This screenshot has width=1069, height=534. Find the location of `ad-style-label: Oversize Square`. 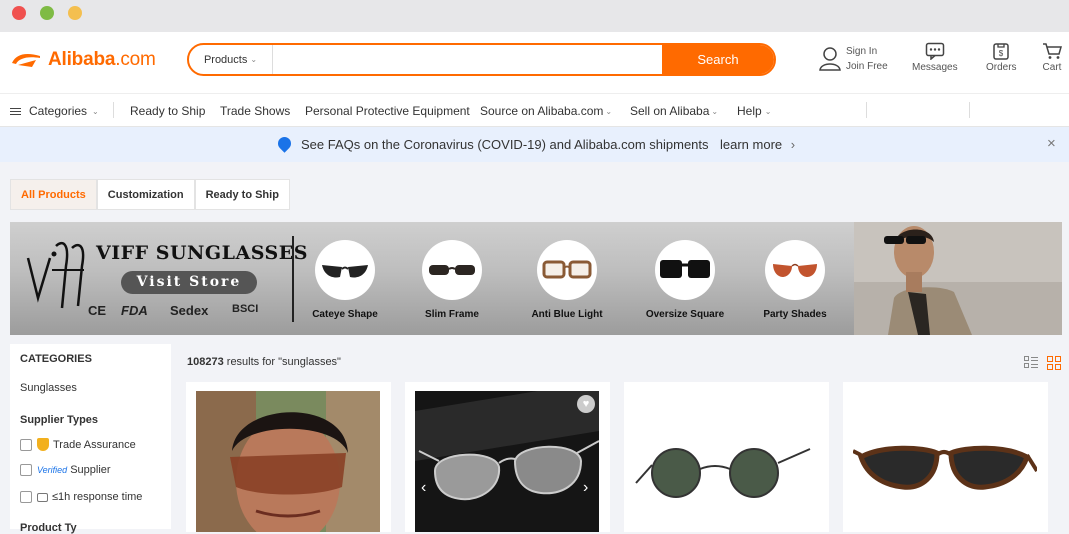

ad-style-label: Oversize Square is located at coordinates (685, 314).